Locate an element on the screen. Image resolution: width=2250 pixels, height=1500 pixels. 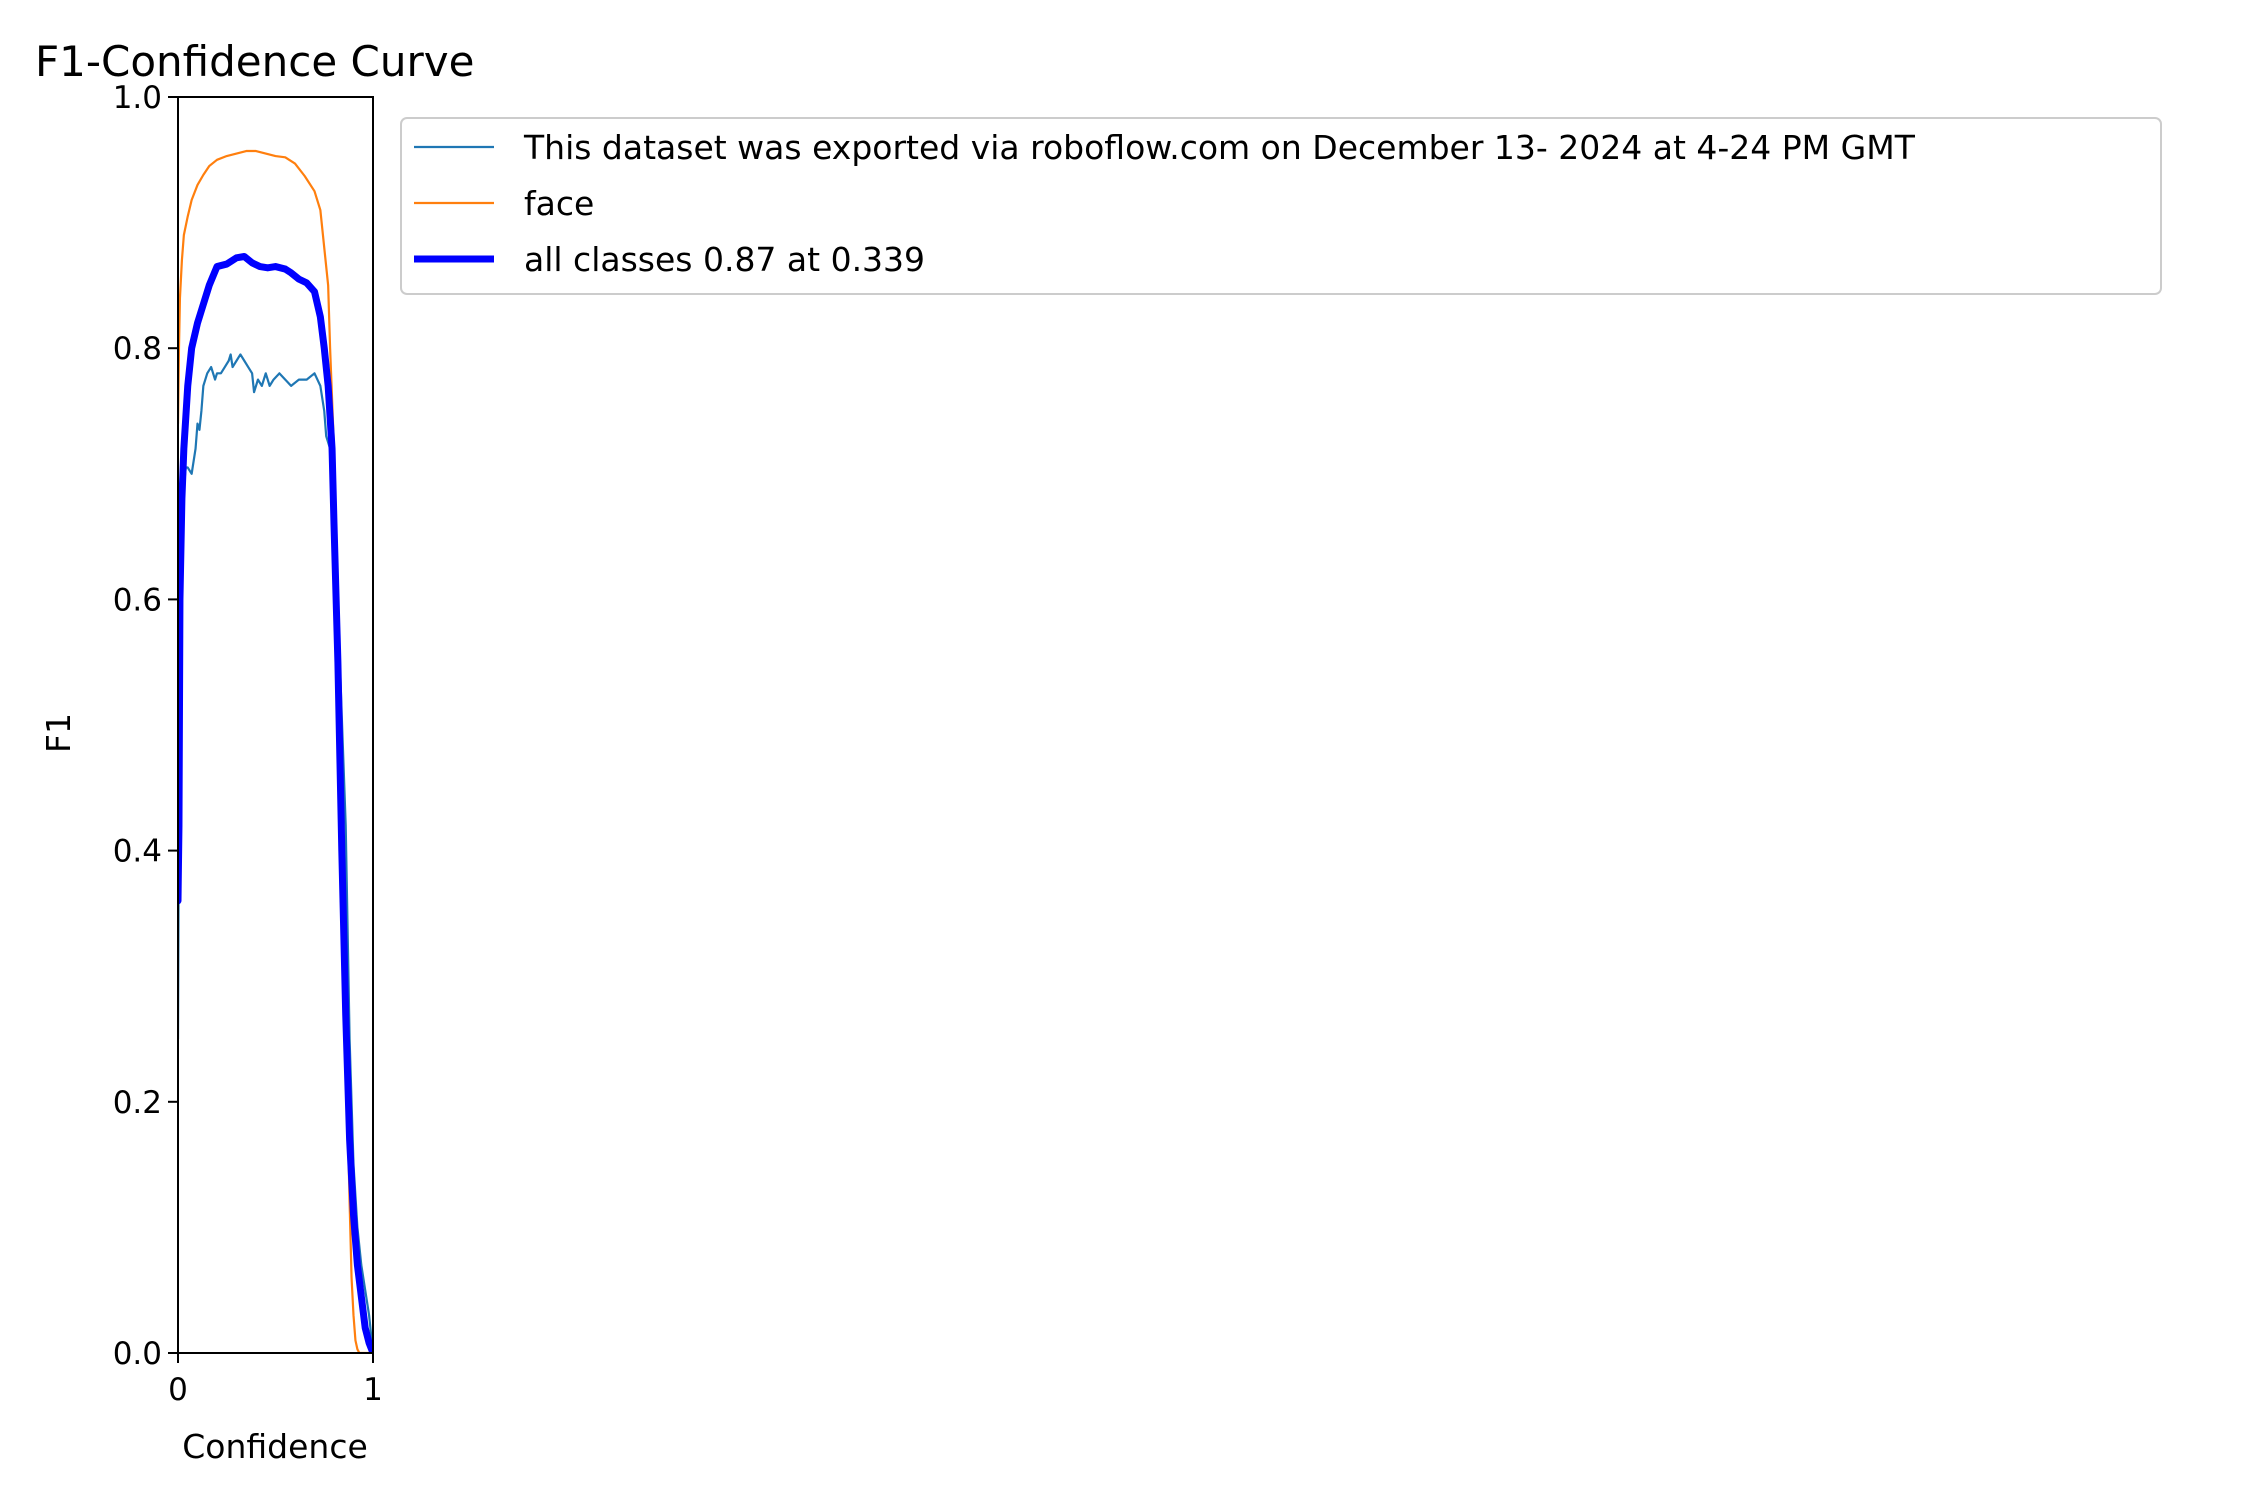
y-tick-label: 0.6 is located at coordinates (137, 600).